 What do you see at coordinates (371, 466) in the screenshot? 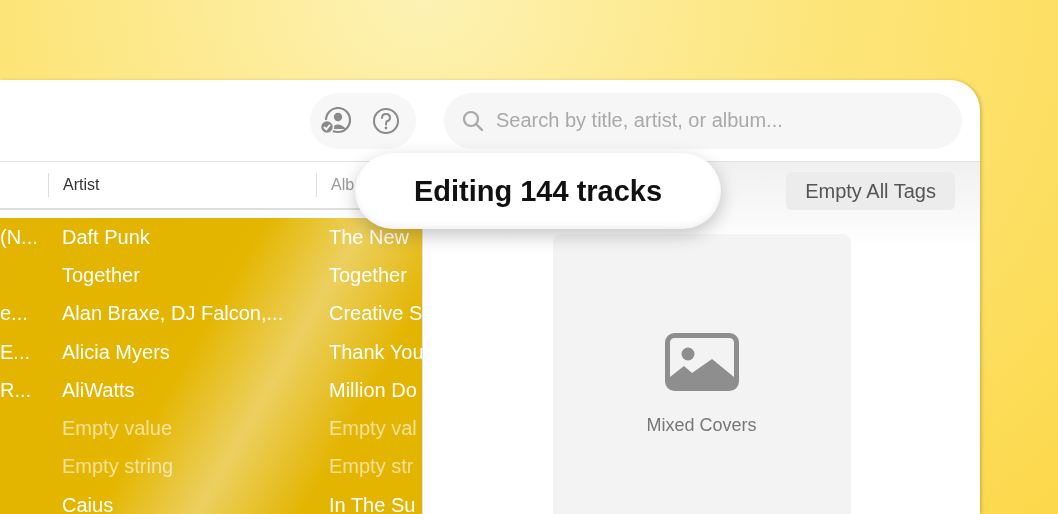
I see `table-cell: Empty str` at bounding box center [371, 466].